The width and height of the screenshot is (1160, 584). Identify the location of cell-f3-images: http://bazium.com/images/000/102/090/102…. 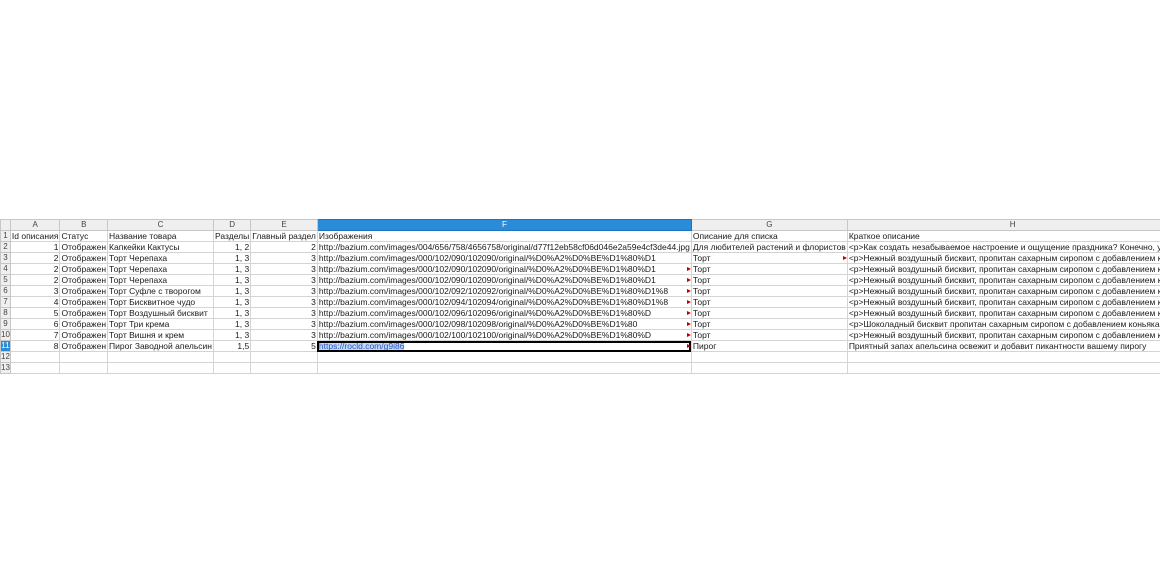
(504, 258).